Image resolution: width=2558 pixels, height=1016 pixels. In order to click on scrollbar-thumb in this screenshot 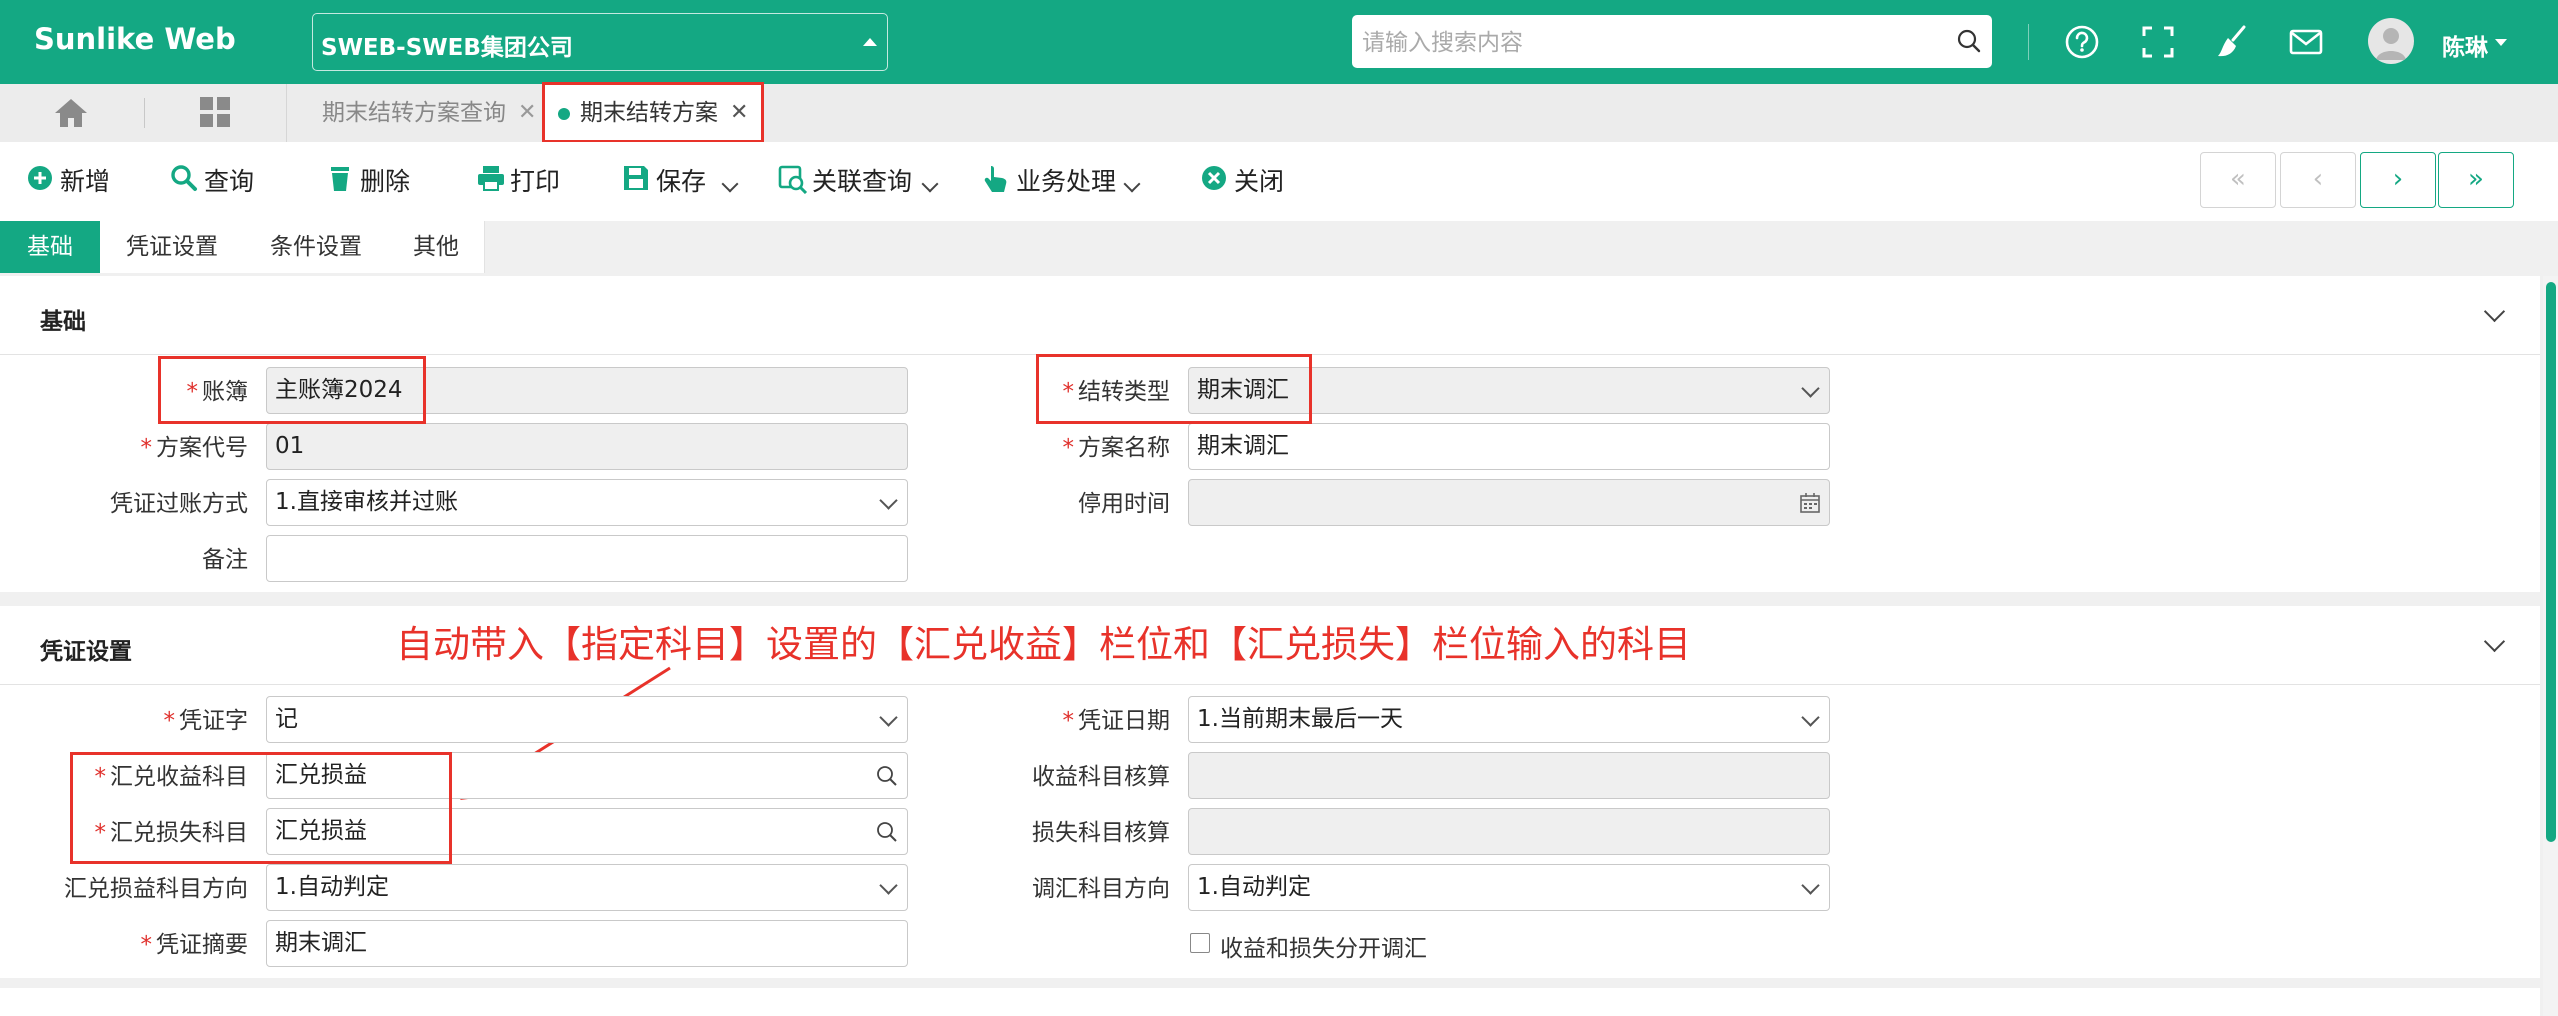, I will do `click(2551, 562)`.